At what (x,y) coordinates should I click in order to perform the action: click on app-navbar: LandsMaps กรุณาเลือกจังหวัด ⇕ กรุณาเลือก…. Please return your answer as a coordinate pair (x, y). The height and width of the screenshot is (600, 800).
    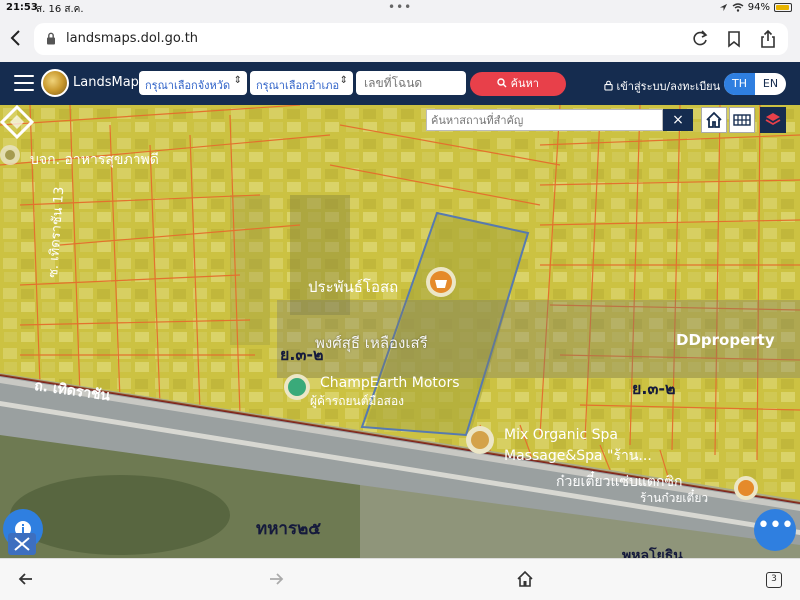
    Looking at the image, I should click on (400, 83).